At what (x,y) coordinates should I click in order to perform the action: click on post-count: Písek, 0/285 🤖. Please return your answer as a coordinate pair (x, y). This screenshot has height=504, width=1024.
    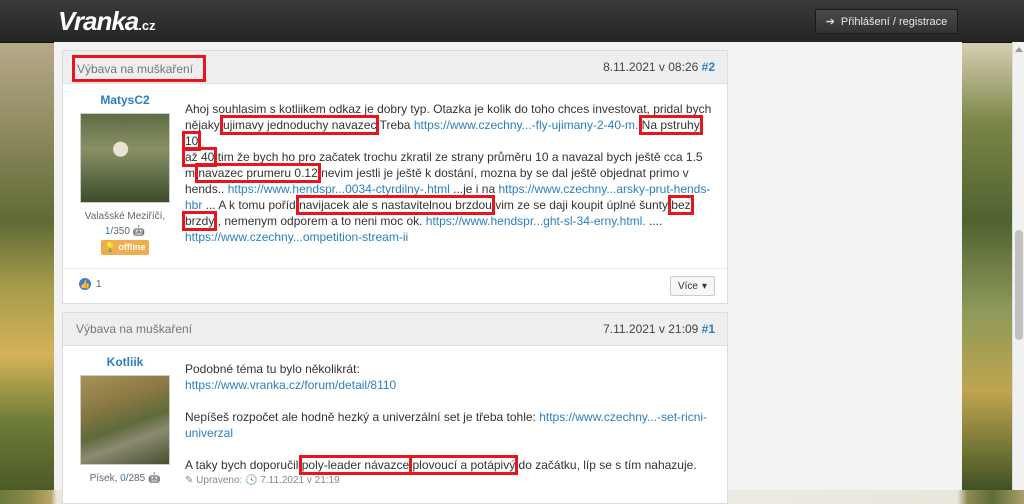
    Looking at the image, I should click on (125, 478).